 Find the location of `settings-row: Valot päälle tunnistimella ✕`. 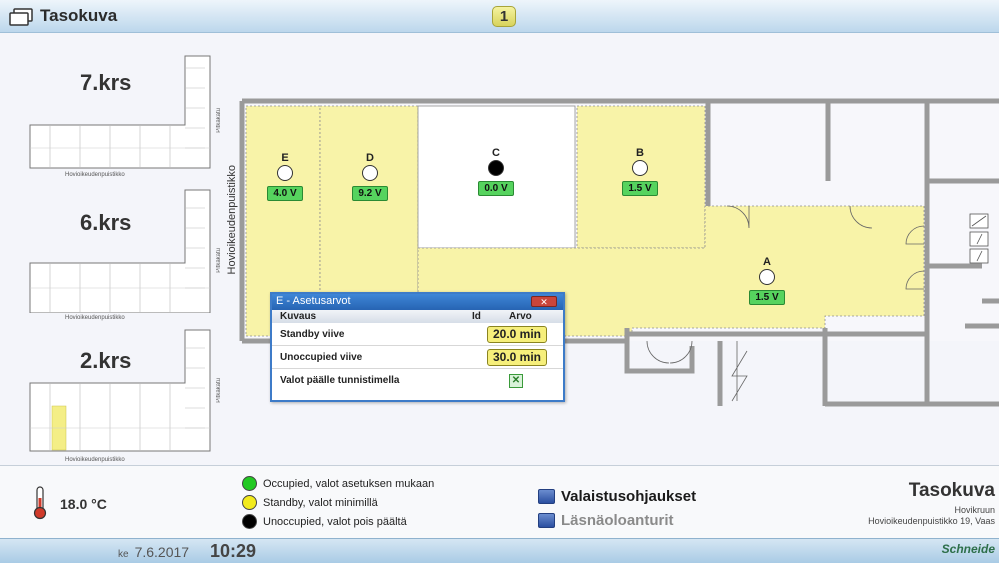

settings-row: Valot päälle tunnistimella ✕ is located at coordinates (417, 381).